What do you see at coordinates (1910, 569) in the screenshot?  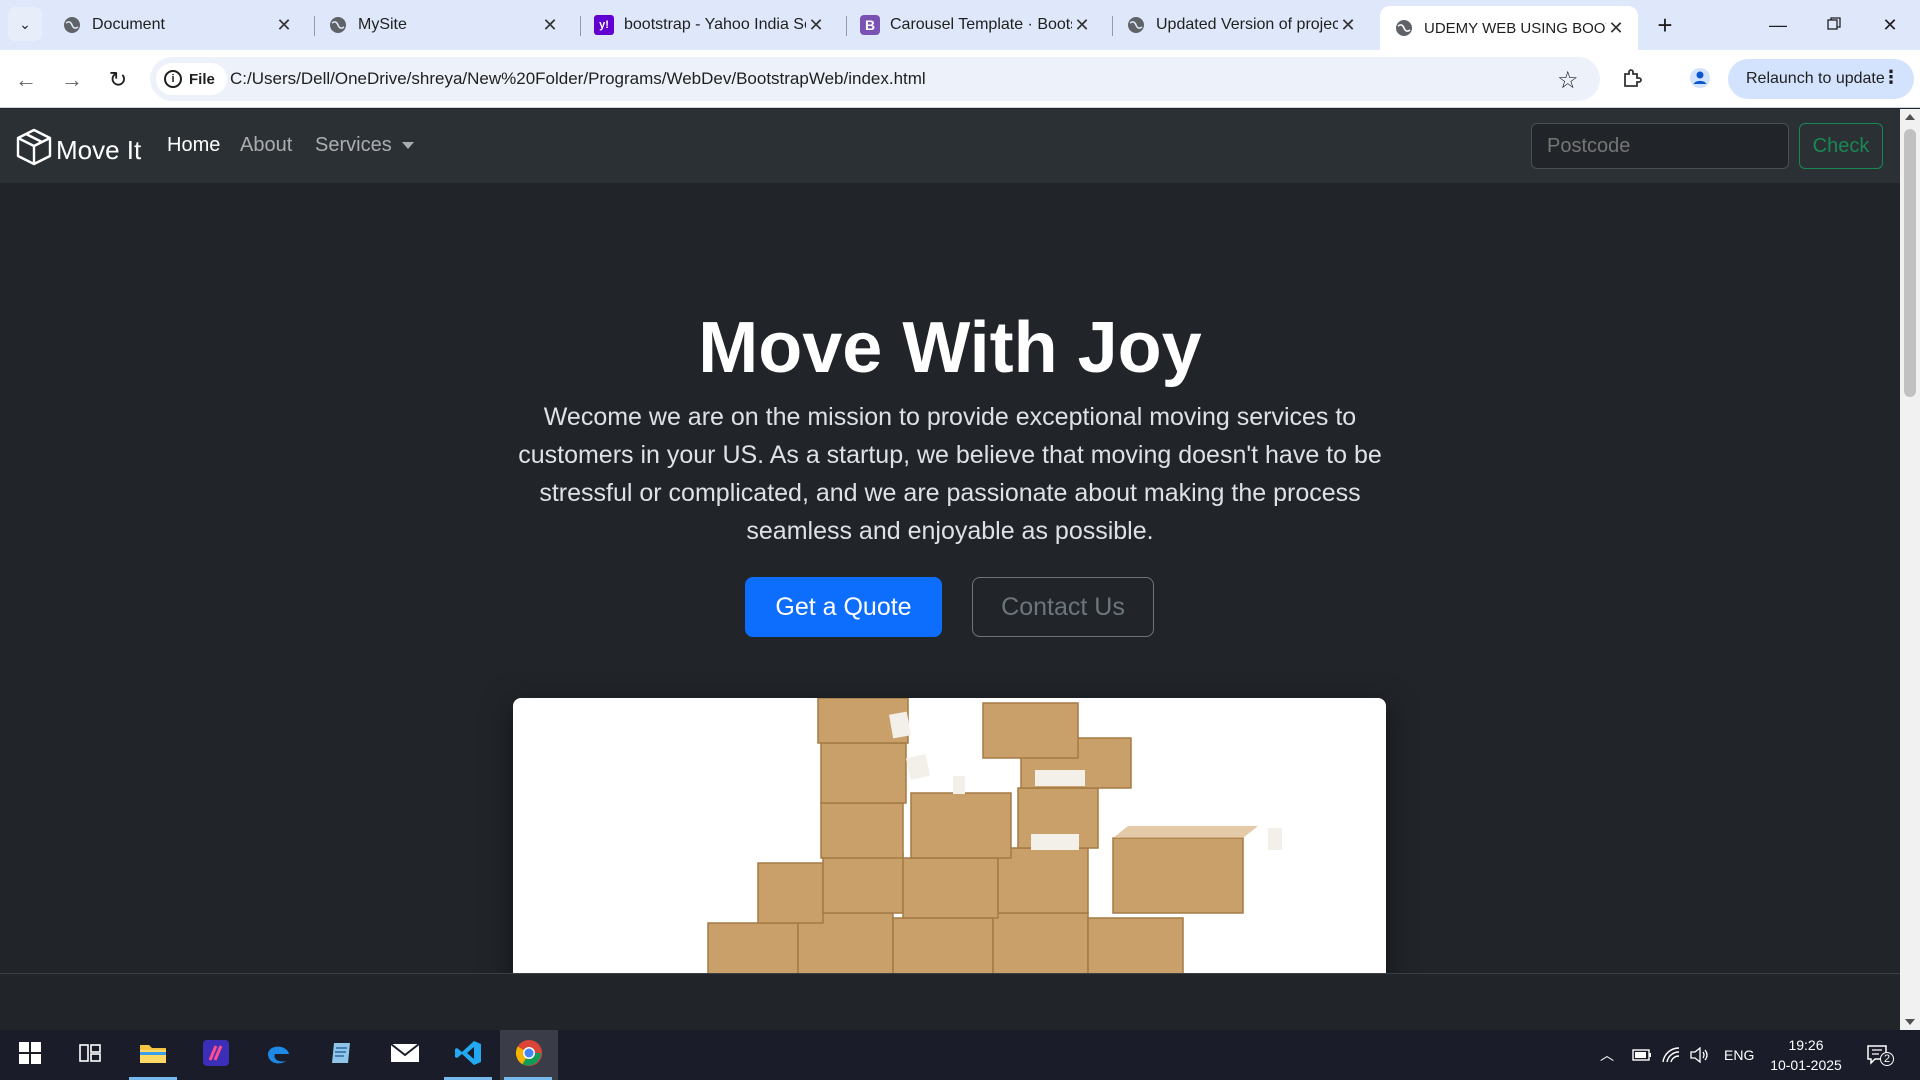 I see `page-scrollbar` at bounding box center [1910, 569].